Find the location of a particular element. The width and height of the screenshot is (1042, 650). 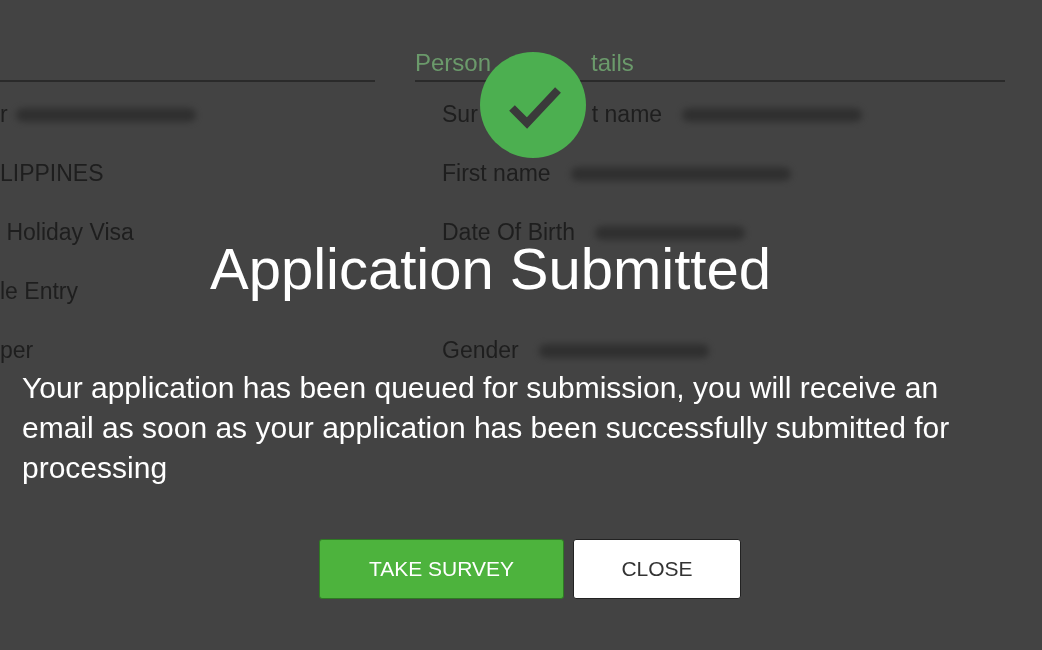

close-button: CLOSE is located at coordinates (657, 569).